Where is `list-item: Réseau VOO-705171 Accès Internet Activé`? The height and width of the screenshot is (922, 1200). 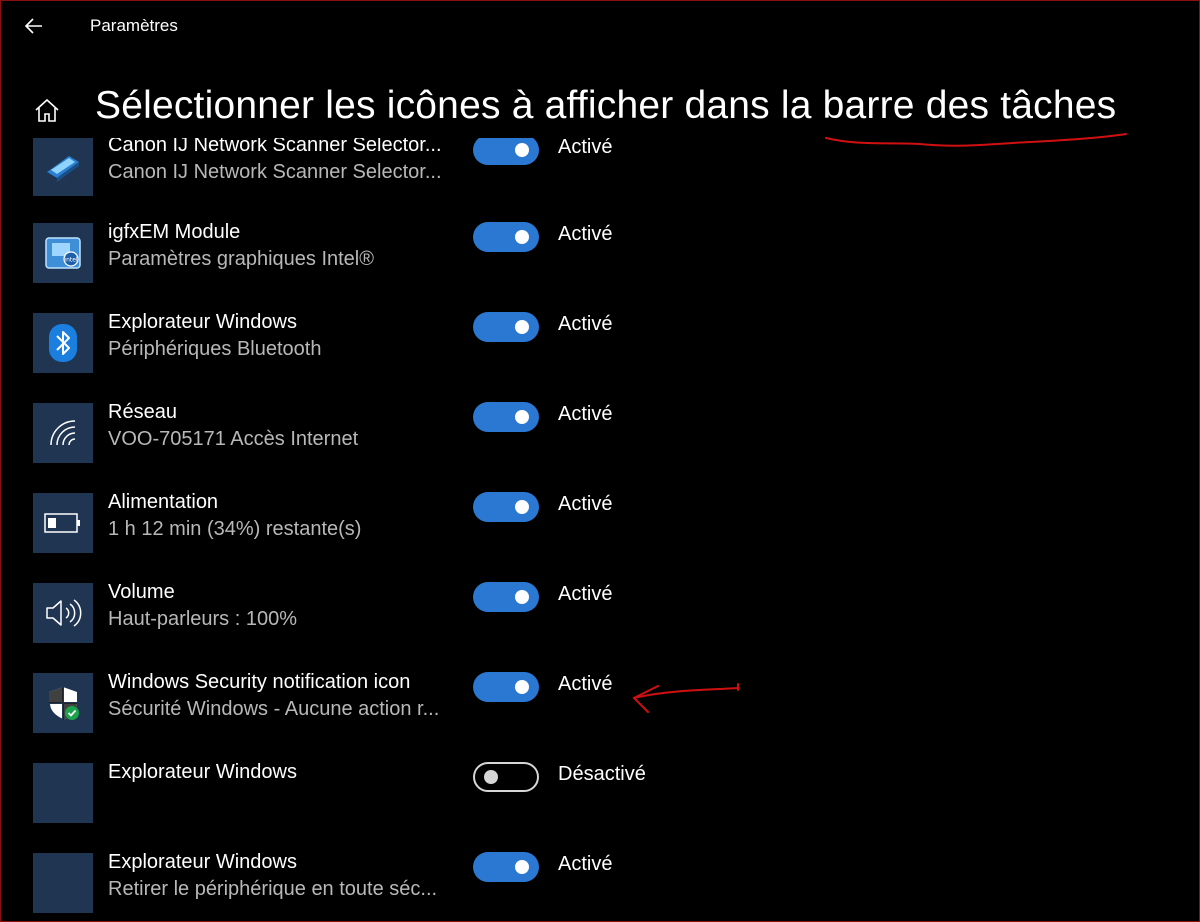 list-item: Réseau VOO-705171 Accès Internet Activé is located at coordinates (483, 432).